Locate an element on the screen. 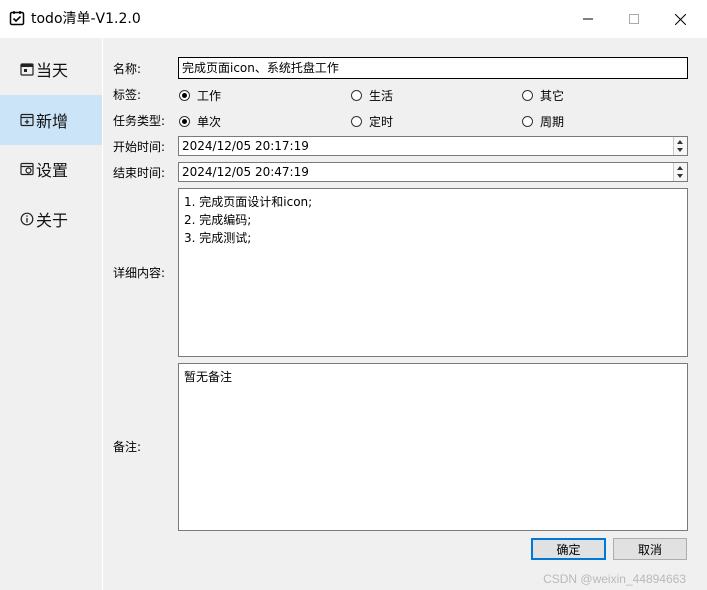  maximize-button is located at coordinates (634, 19).